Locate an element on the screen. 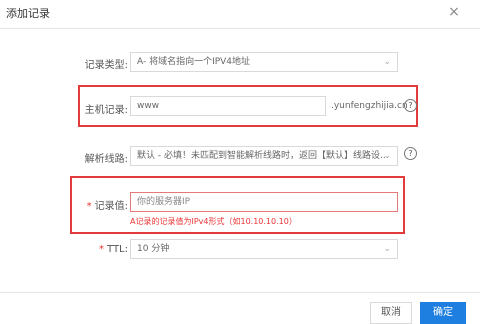 This screenshot has height=324, width=480. record-value-placeholder: 你的服务器IP is located at coordinates (164, 202).